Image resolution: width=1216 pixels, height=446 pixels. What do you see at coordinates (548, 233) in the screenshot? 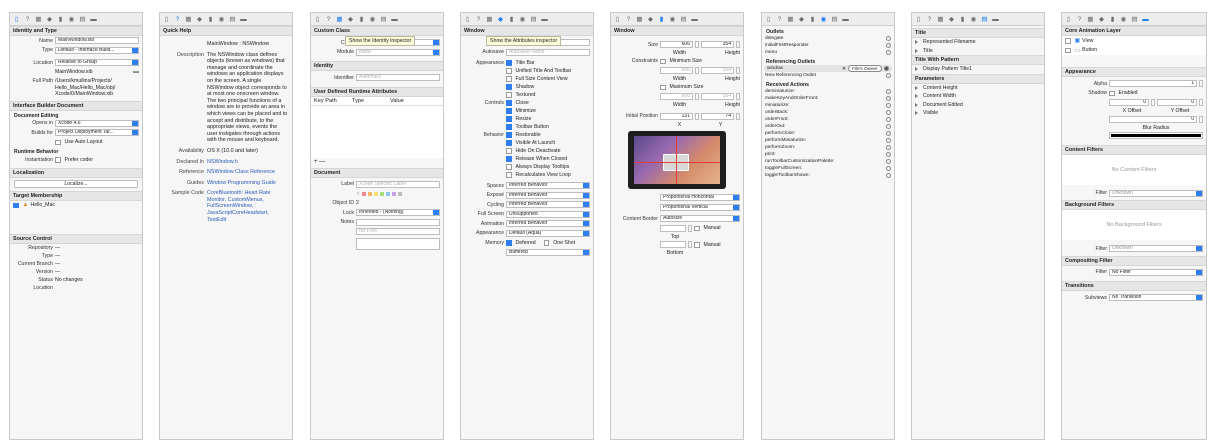
I see `appearance-popup: Default (Aqua)` at bounding box center [548, 233].